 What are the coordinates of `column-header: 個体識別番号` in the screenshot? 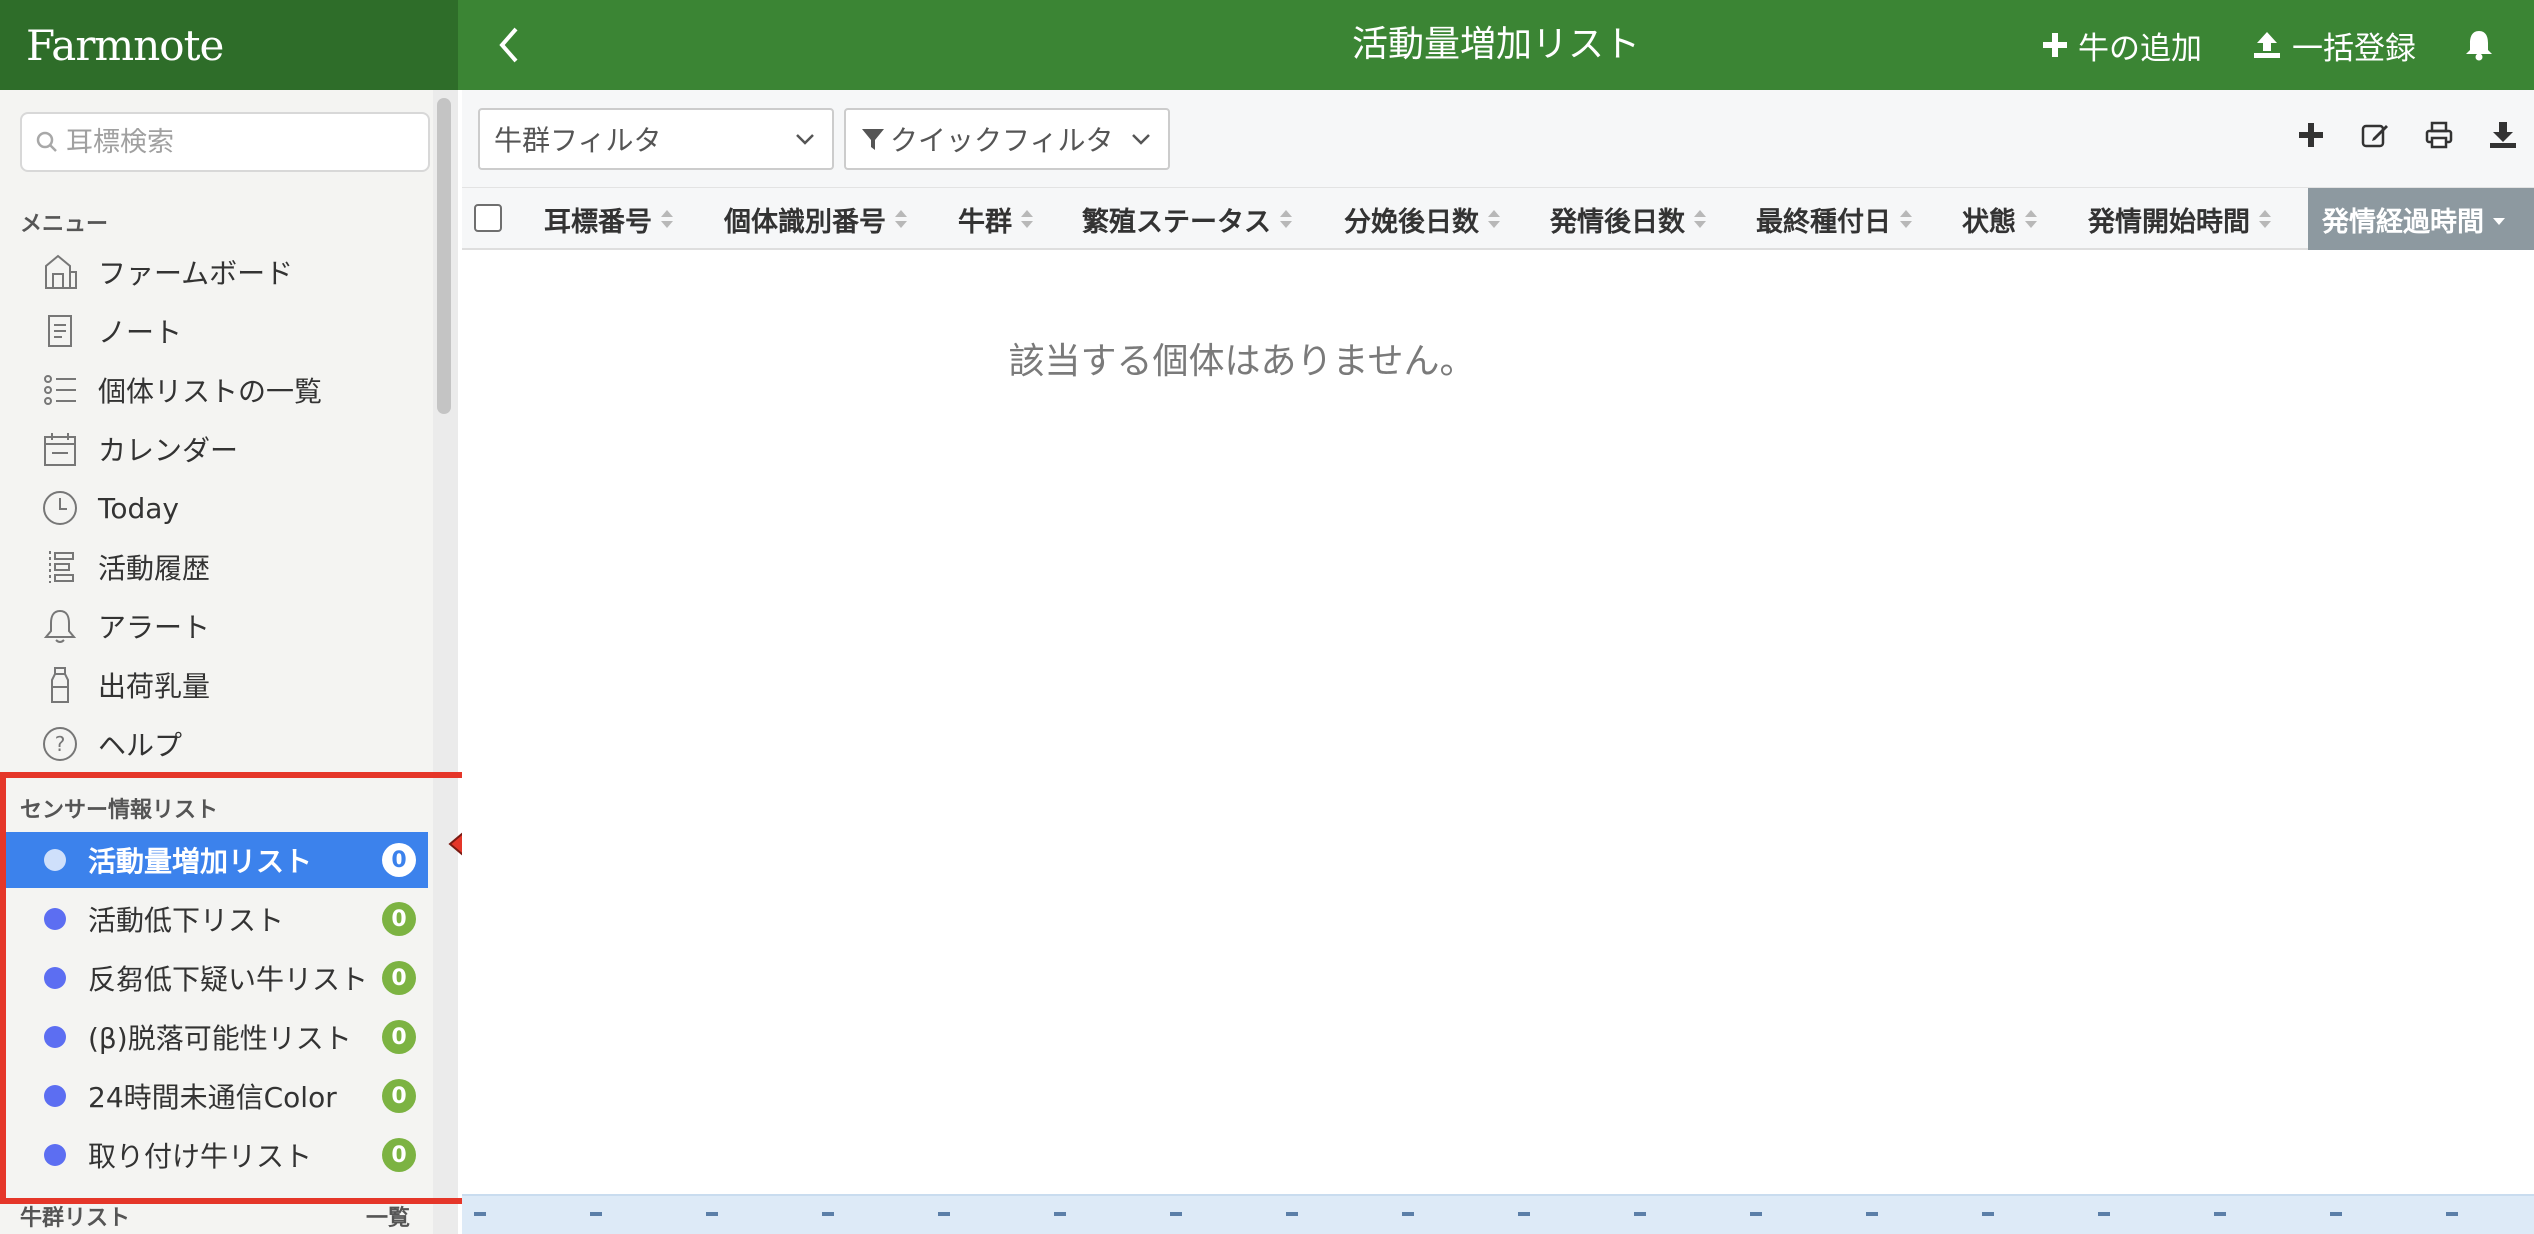 It's located at (816, 219).